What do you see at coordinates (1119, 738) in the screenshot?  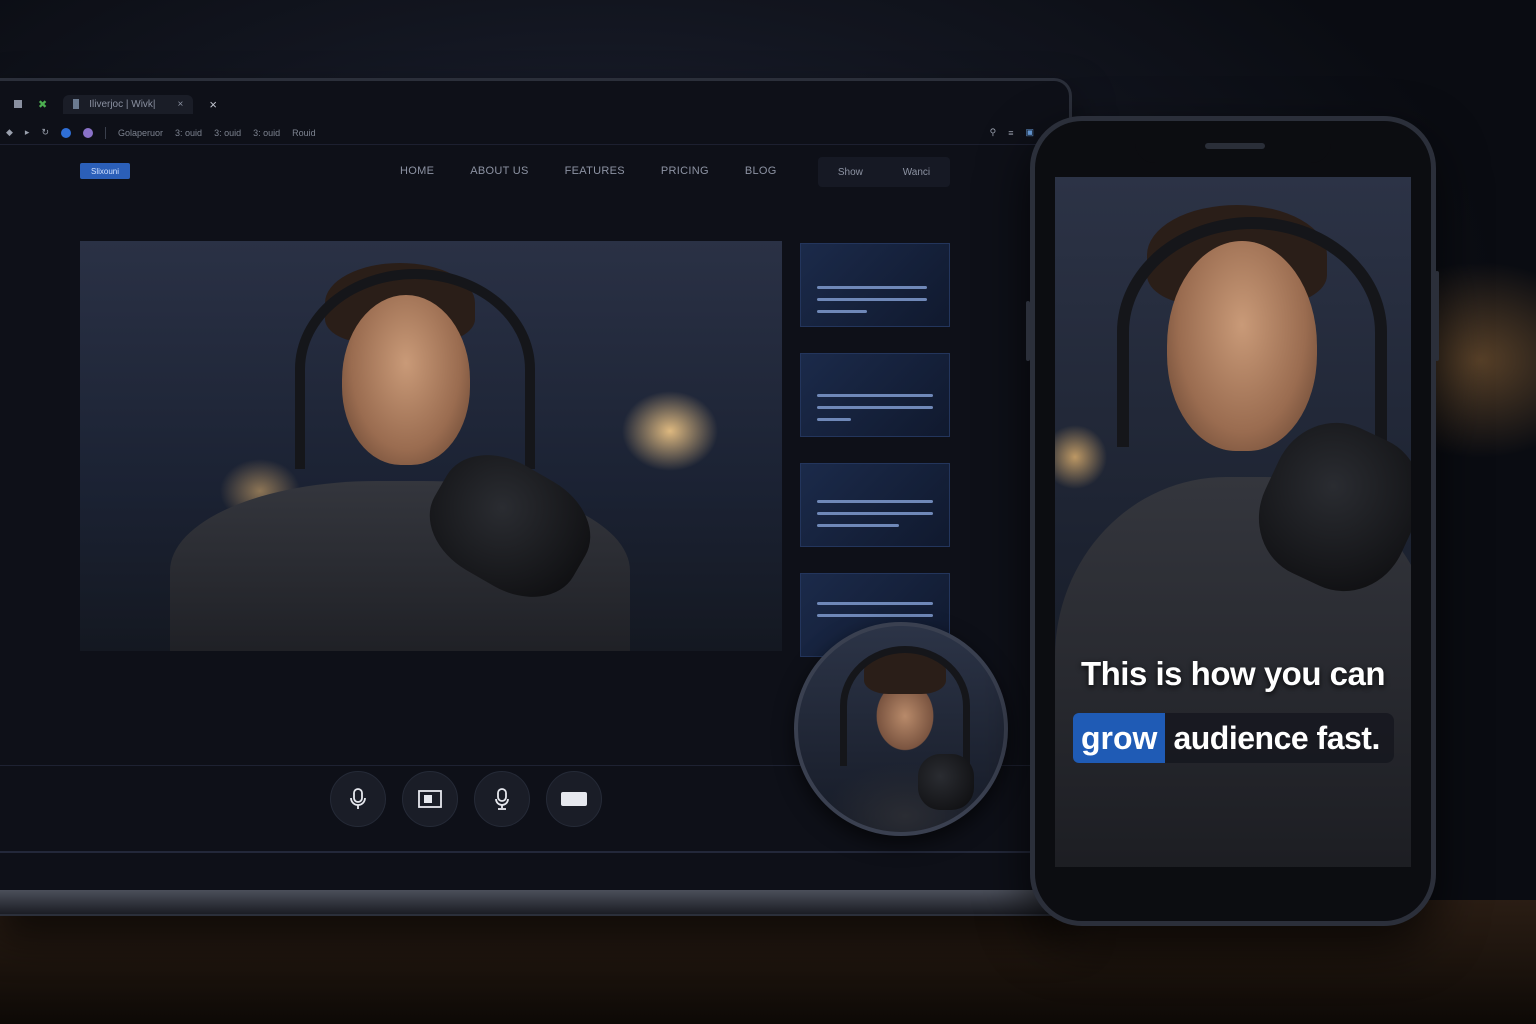 I see `caption-highlight-word: grow` at bounding box center [1119, 738].